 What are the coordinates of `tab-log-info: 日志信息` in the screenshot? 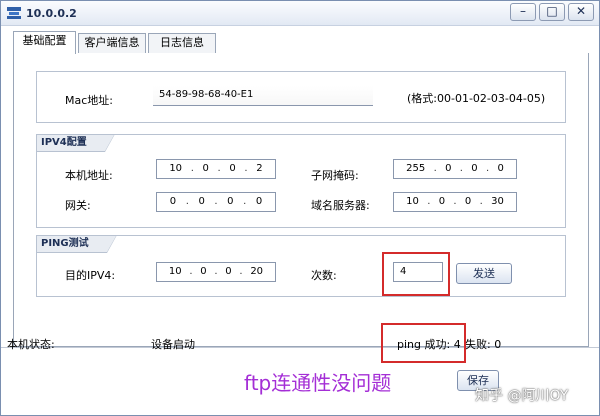 It's located at (182, 43).